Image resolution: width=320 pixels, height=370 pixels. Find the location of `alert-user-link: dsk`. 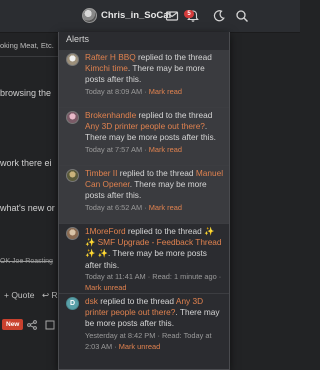

alert-user-link: dsk is located at coordinates (91, 301).